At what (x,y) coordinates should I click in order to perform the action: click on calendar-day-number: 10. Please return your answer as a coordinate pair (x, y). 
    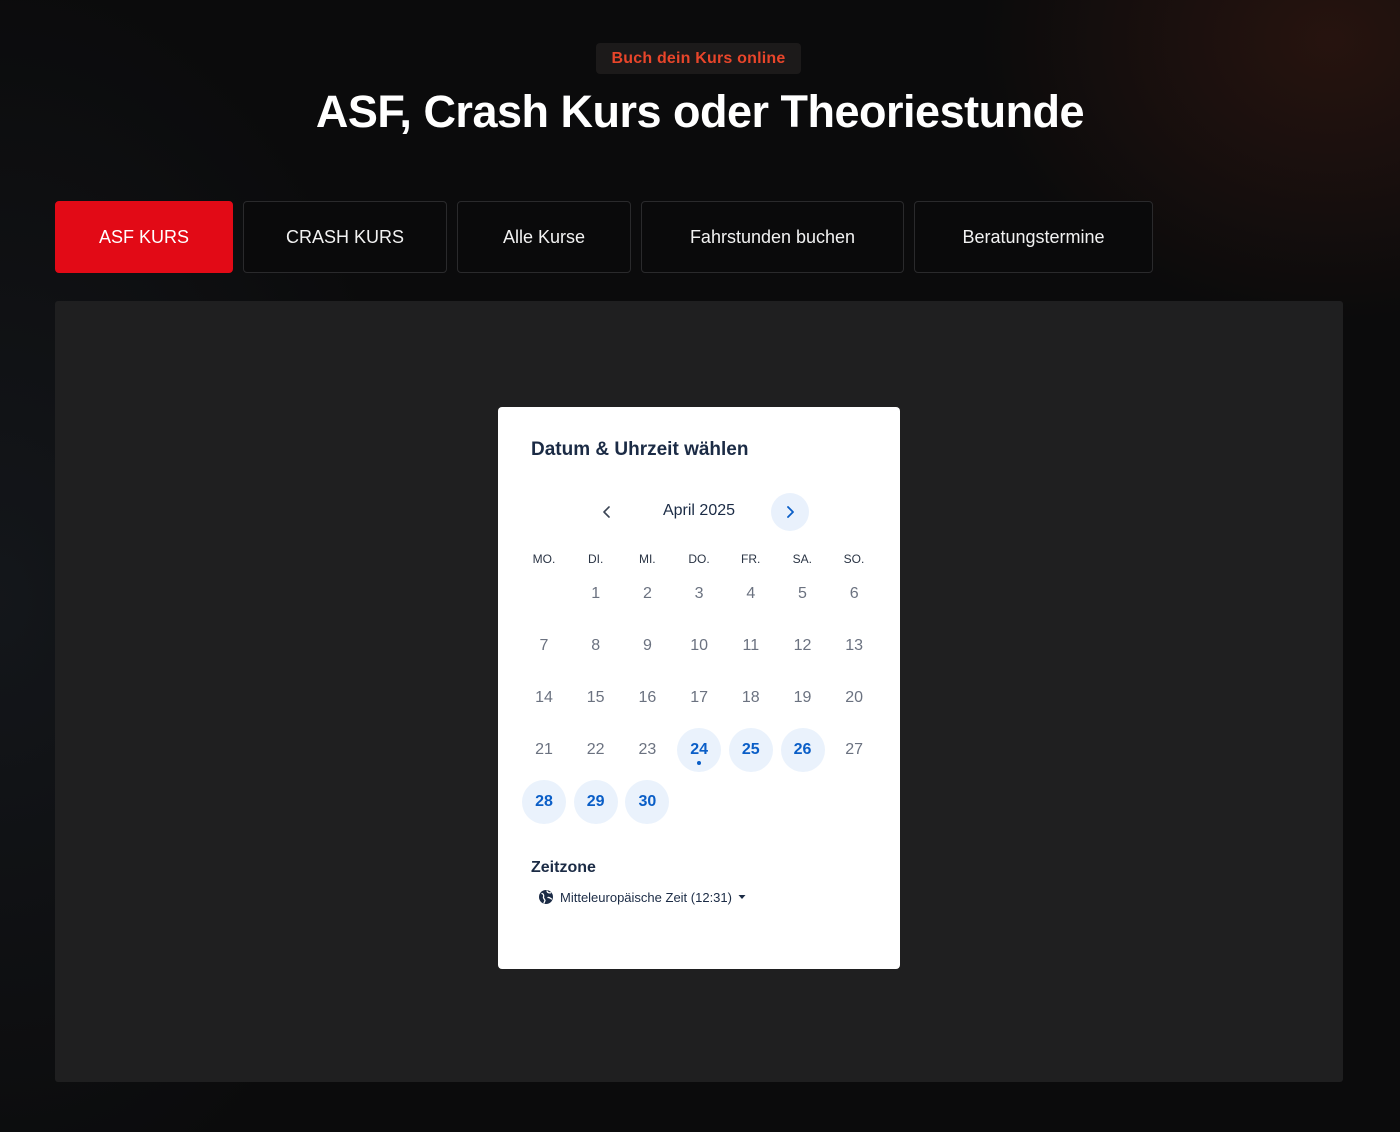
    Looking at the image, I should click on (699, 645).